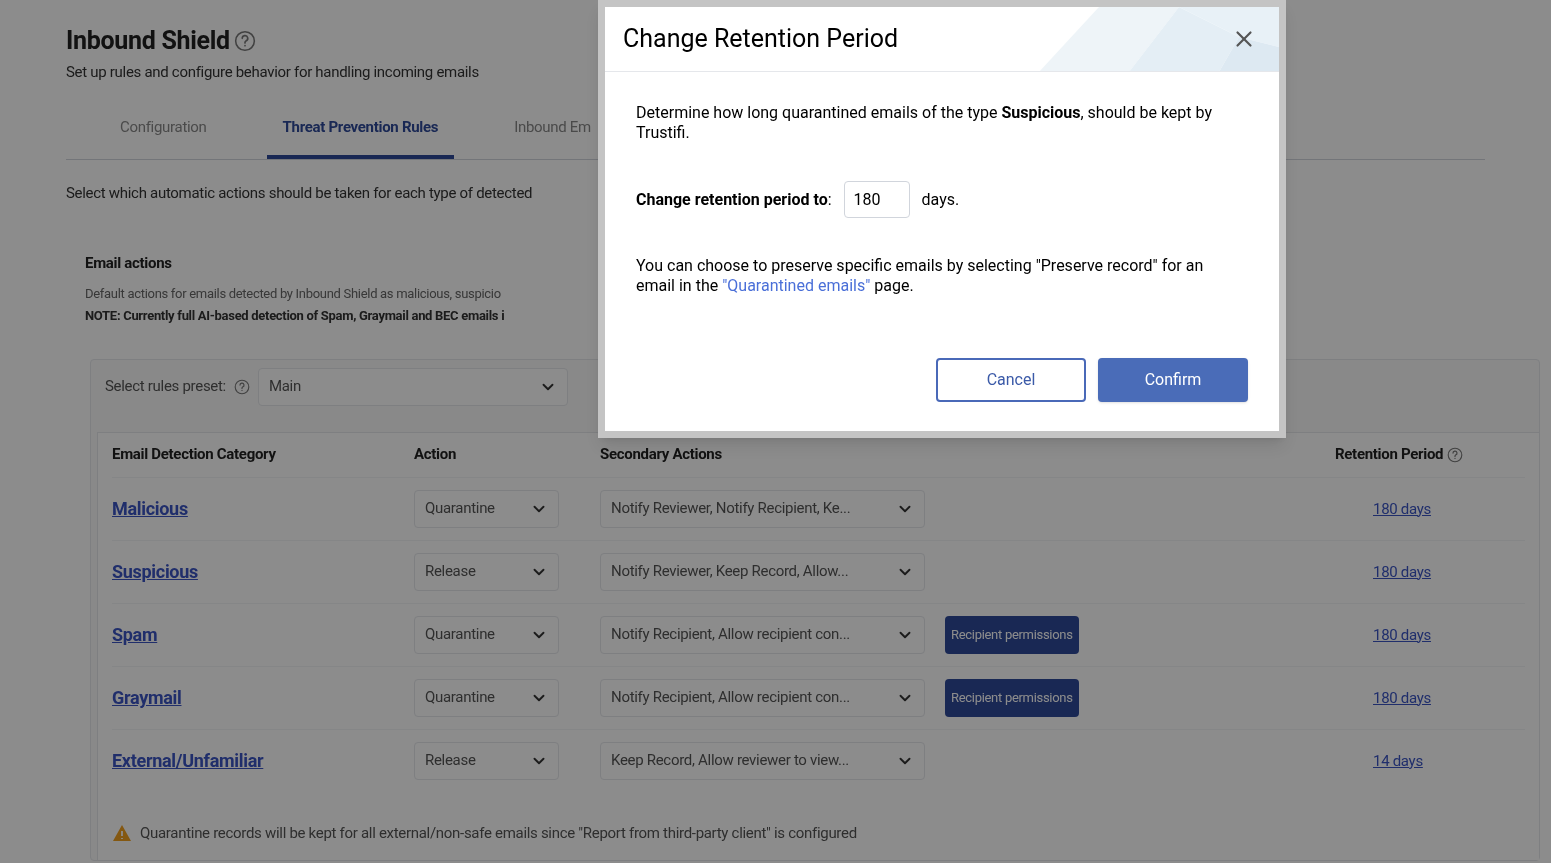 The height and width of the screenshot is (863, 1551). What do you see at coordinates (761, 39) in the screenshot?
I see `dialog-title: Change Retention Period` at bounding box center [761, 39].